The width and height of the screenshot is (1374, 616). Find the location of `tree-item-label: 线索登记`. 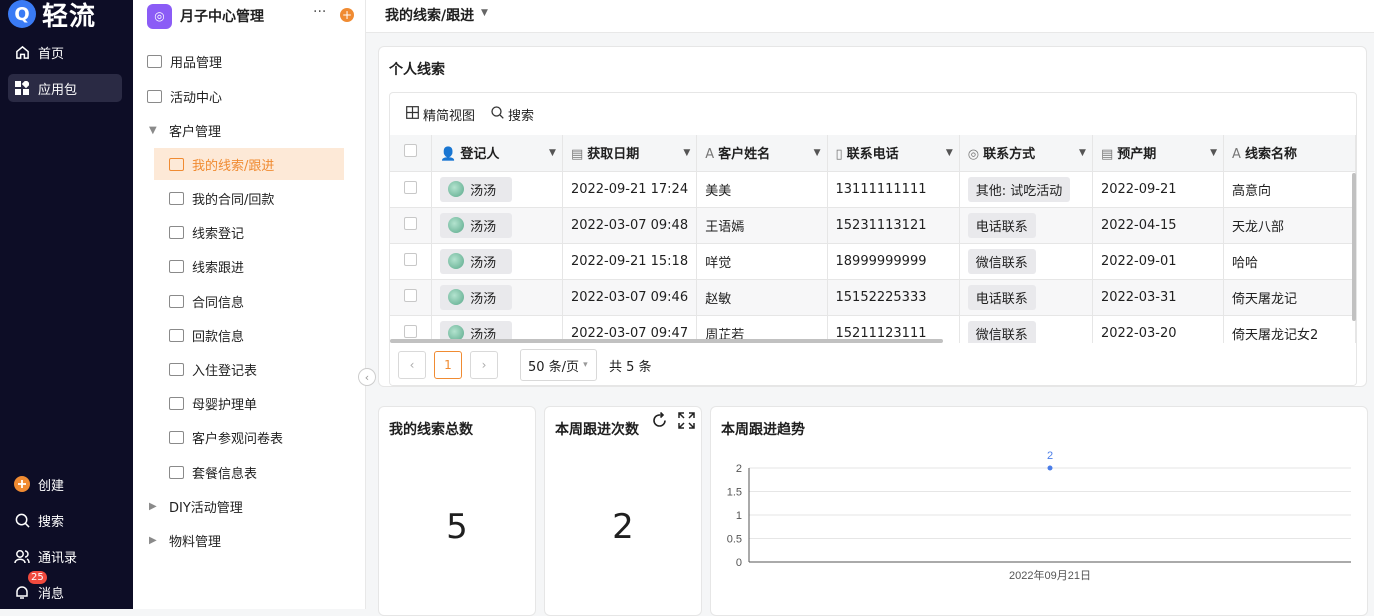

tree-item-label: 线索登记 is located at coordinates (218, 234).